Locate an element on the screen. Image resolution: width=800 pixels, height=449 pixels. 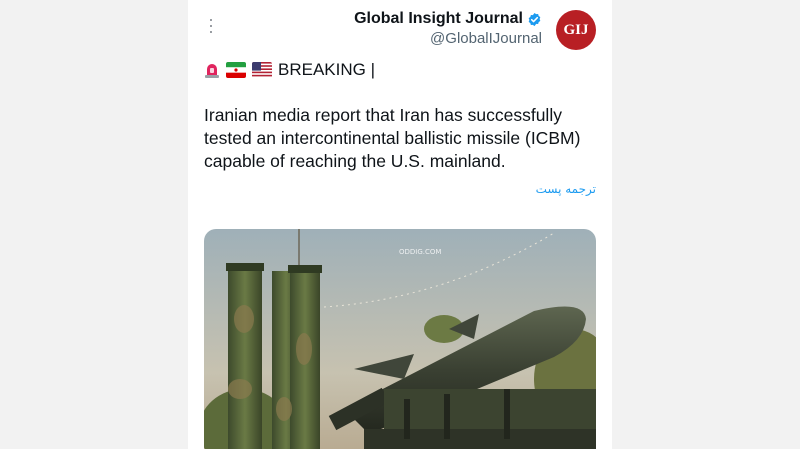
verified-badge-icon is located at coordinates (534, 19).